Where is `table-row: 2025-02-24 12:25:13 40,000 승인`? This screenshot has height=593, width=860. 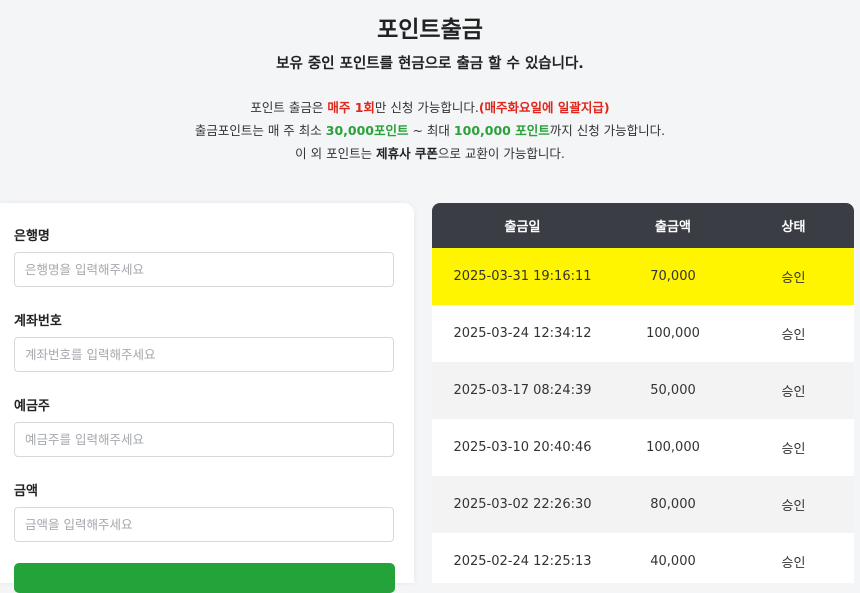 table-row: 2025-02-24 12:25:13 40,000 승인 is located at coordinates (643, 558).